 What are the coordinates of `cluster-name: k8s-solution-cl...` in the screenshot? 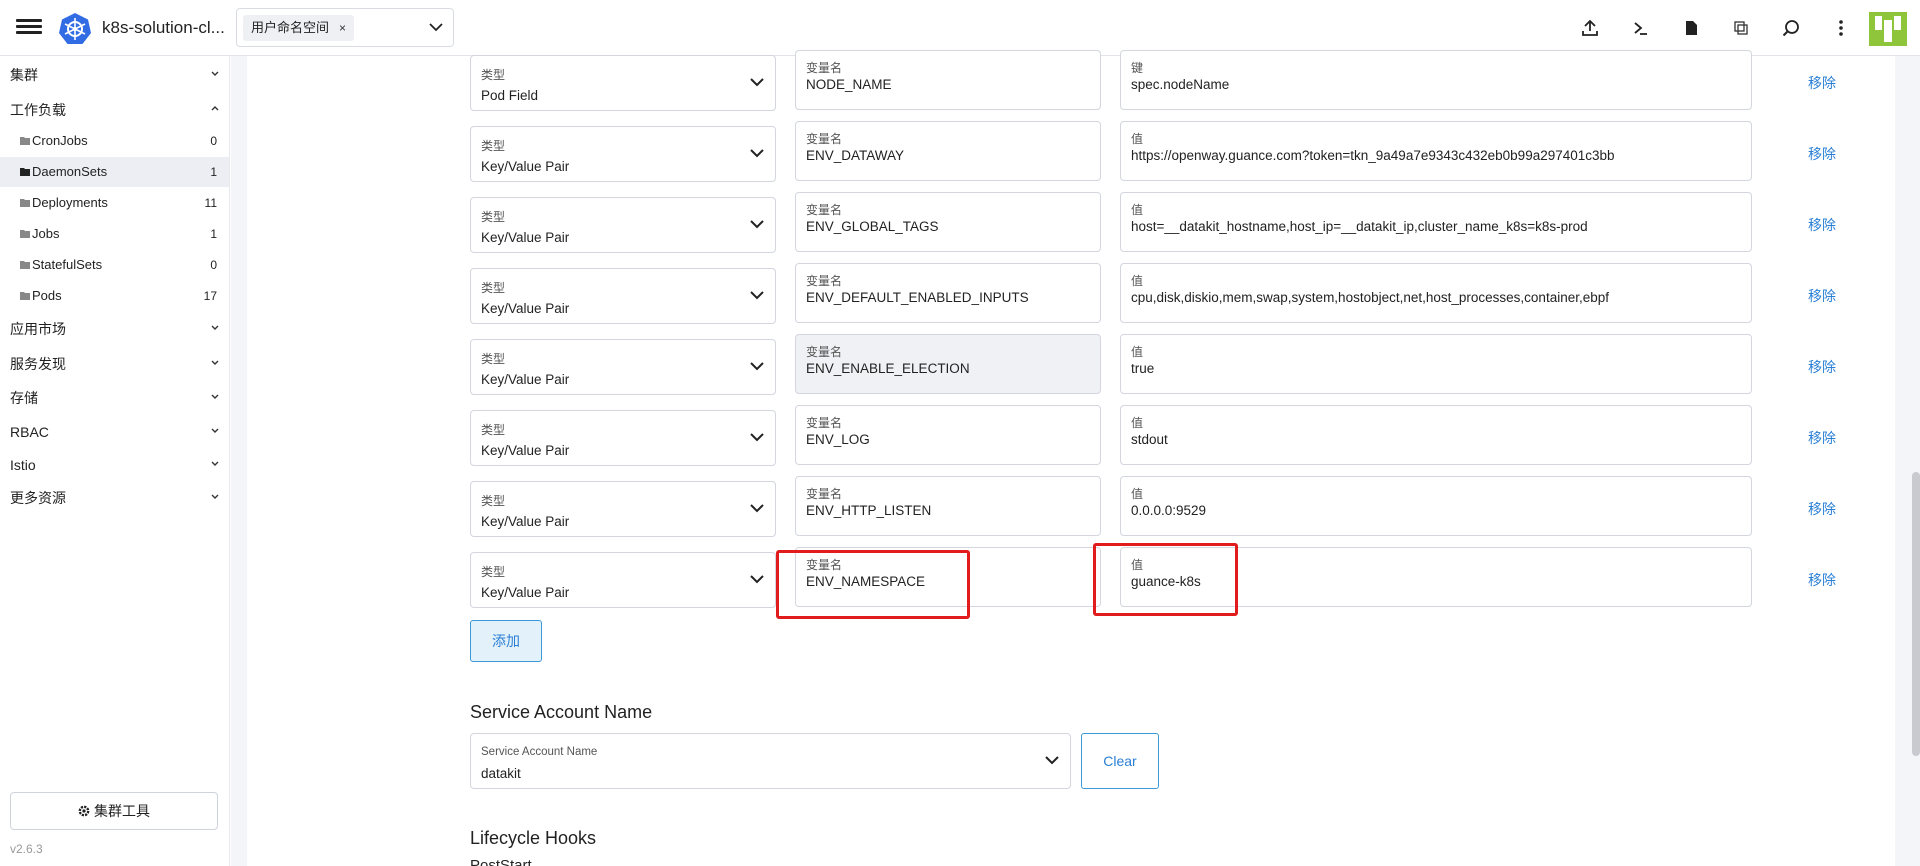 It's located at (163, 28).